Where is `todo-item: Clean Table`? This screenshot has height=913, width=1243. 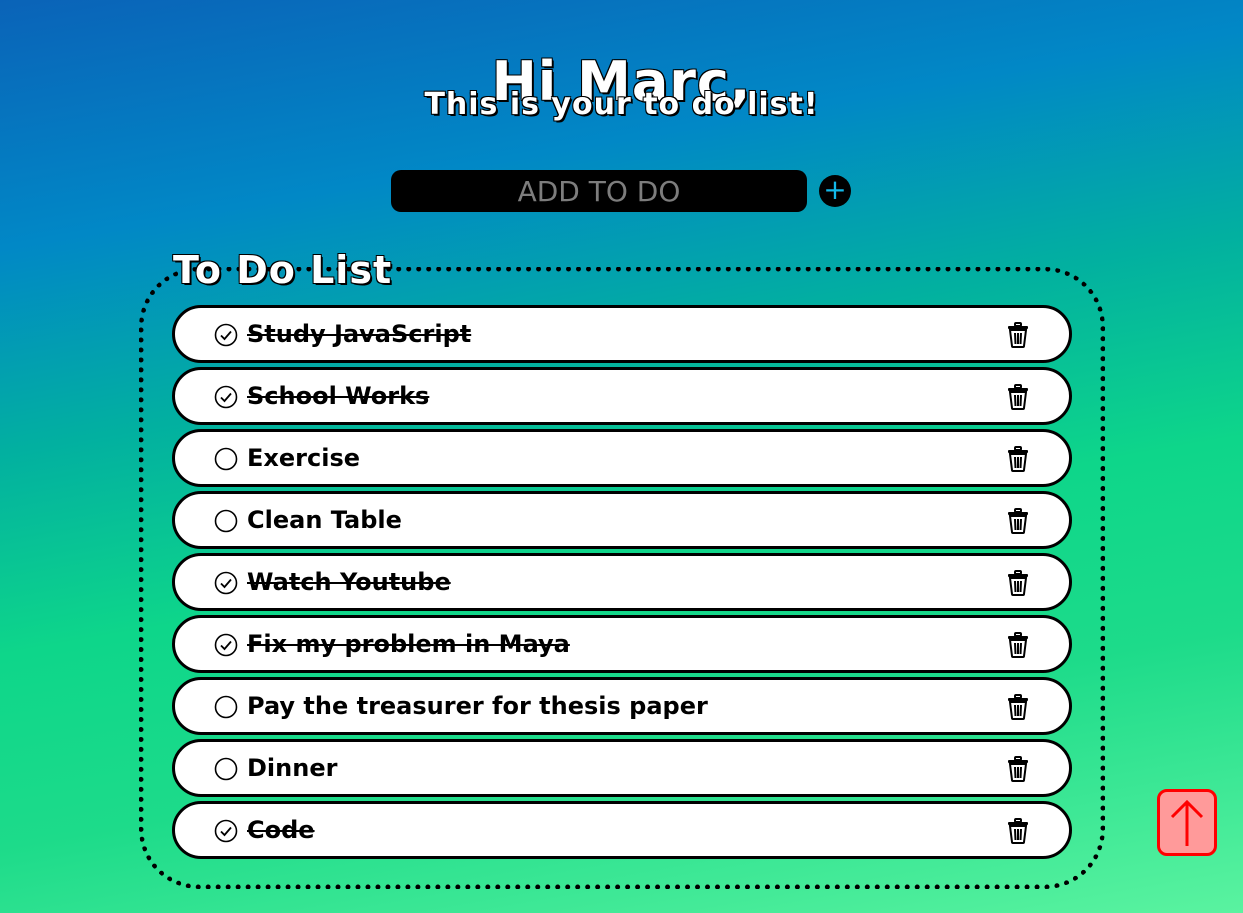
todo-item: Clean Table is located at coordinates (622, 520).